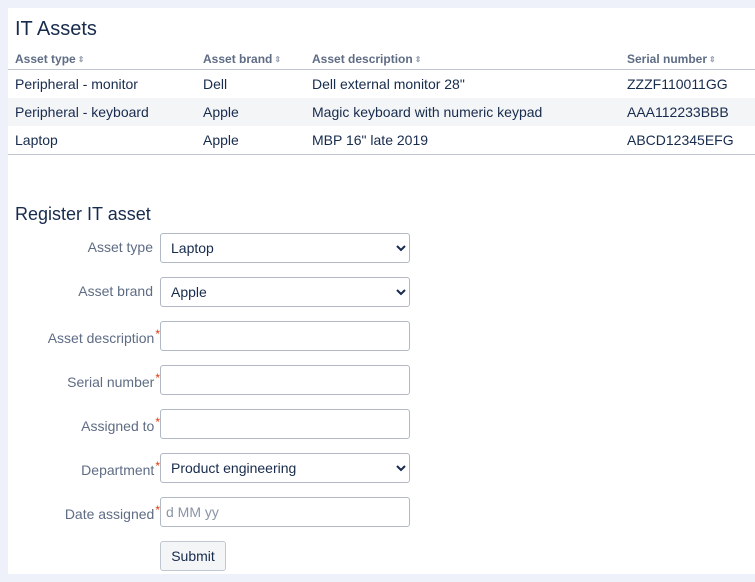 This screenshot has height=582, width=755. Describe the element at coordinates (687, 112) in the screenshot. I see `cell-serial-number: AAA112233BBB` at that location.